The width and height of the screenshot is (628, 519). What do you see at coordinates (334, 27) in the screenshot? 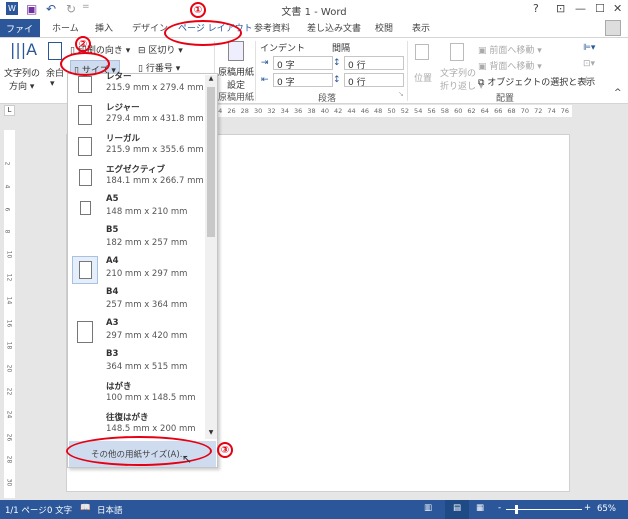
I see `tab-mailings: 差し込み文書` at bounding box center [334, 27].